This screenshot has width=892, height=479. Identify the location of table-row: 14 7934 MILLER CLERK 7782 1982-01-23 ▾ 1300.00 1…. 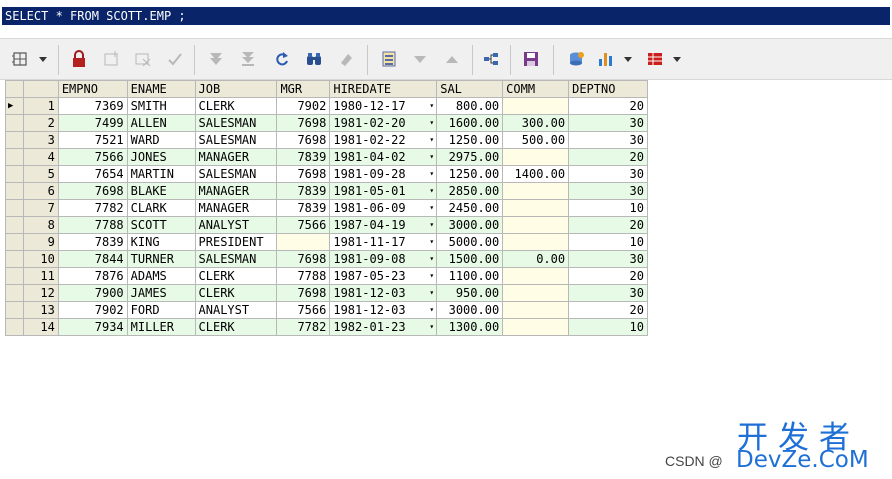
(326, 327).